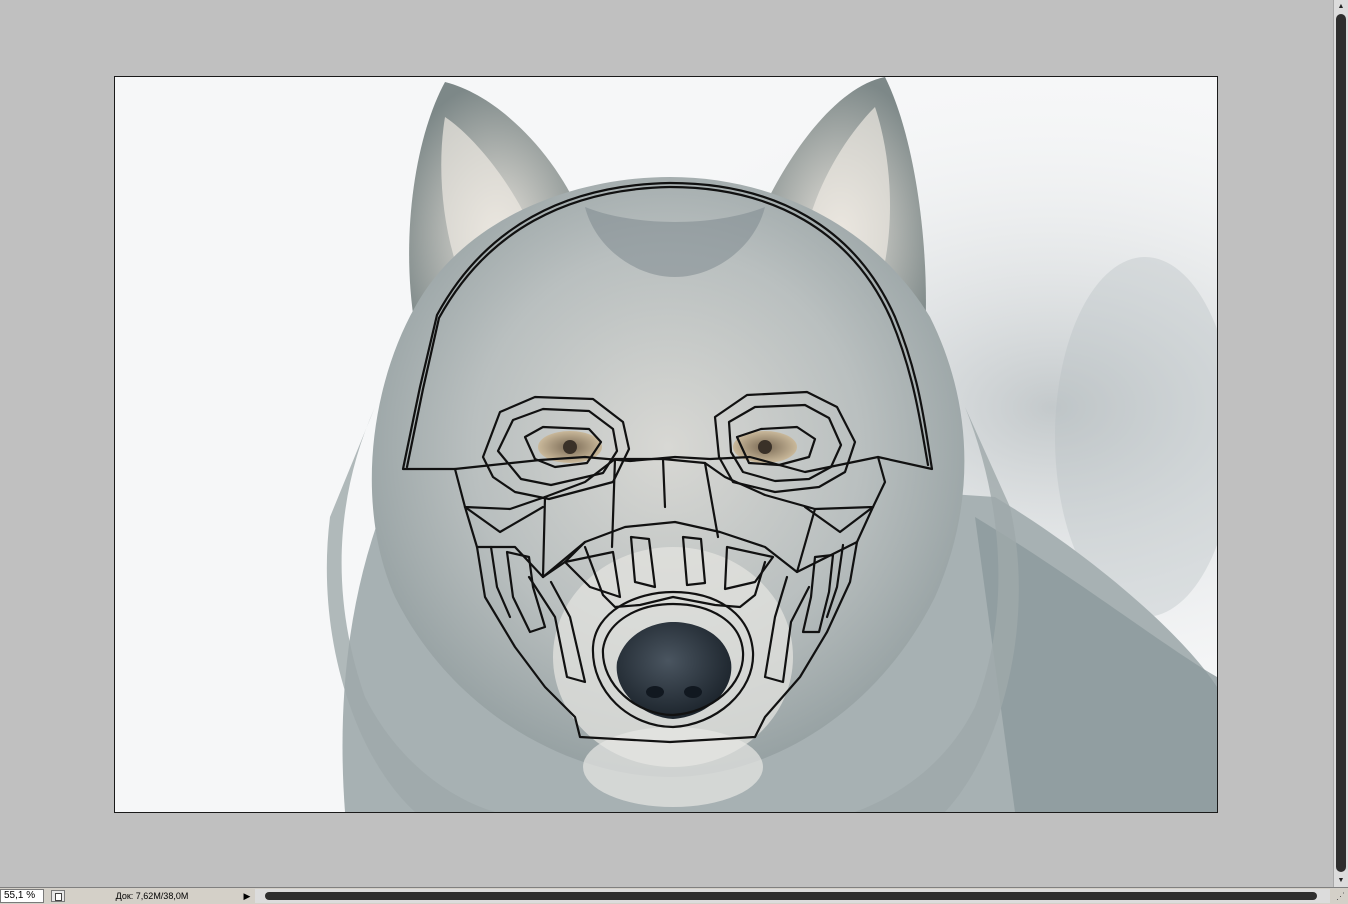 The image size is (1348, 904). I want to click on triangle-right-icon: ▶, so click(247, 896).